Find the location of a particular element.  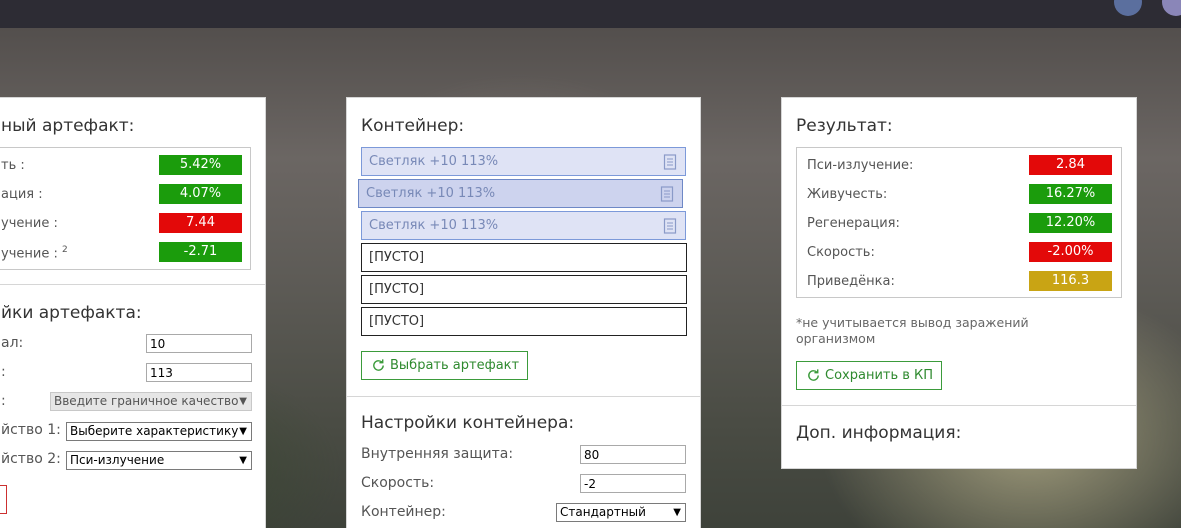

property-1-select: Выберите характеристику ▼ is located at coordinates (159, 431).